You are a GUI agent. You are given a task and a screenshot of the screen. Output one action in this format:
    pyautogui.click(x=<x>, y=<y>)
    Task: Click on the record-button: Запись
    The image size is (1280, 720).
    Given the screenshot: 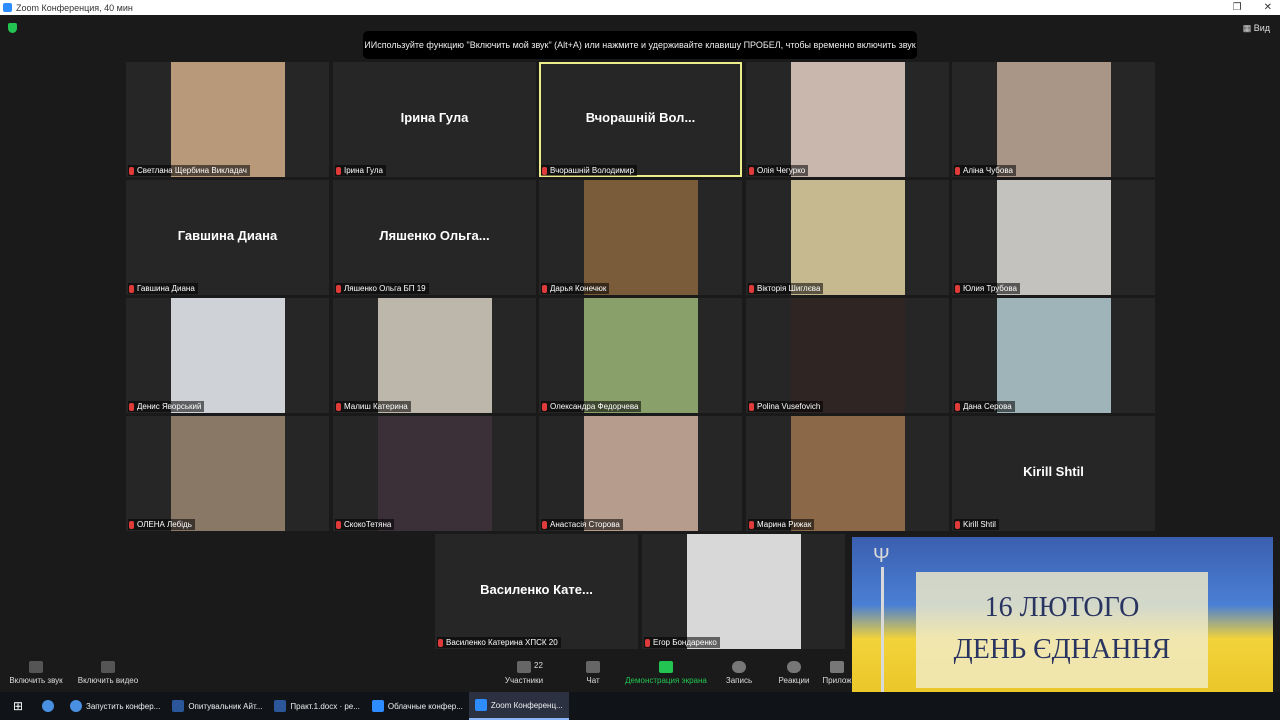 What is the action you would take?
    pyautogui.click(x=739, y=673)
    